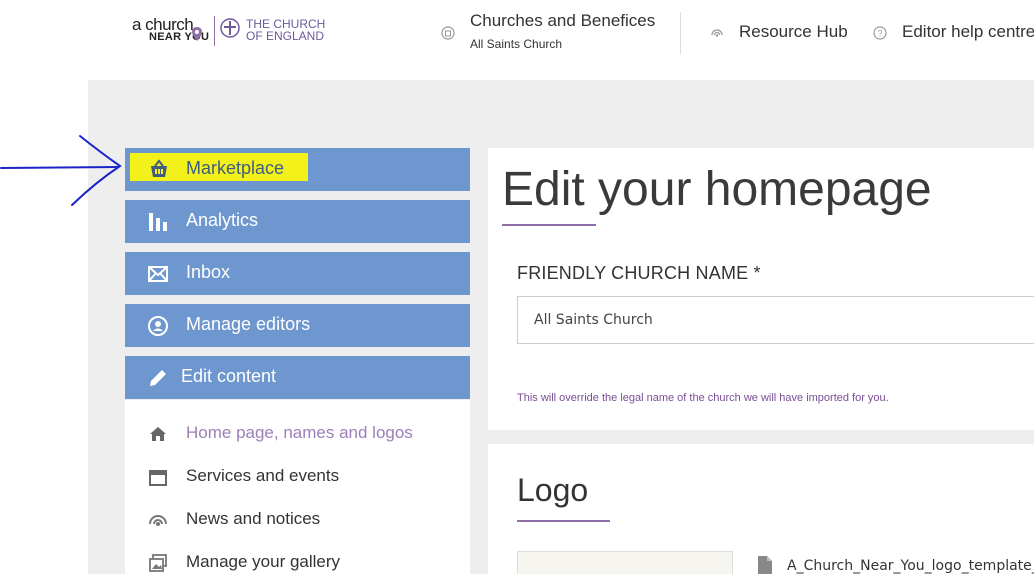 The width and height of the screenshot is (1034, 574). What do you see at coordinates (61, 170) in the screenshot?
I see `annotation-arrow` at bounding box center [61, 170].